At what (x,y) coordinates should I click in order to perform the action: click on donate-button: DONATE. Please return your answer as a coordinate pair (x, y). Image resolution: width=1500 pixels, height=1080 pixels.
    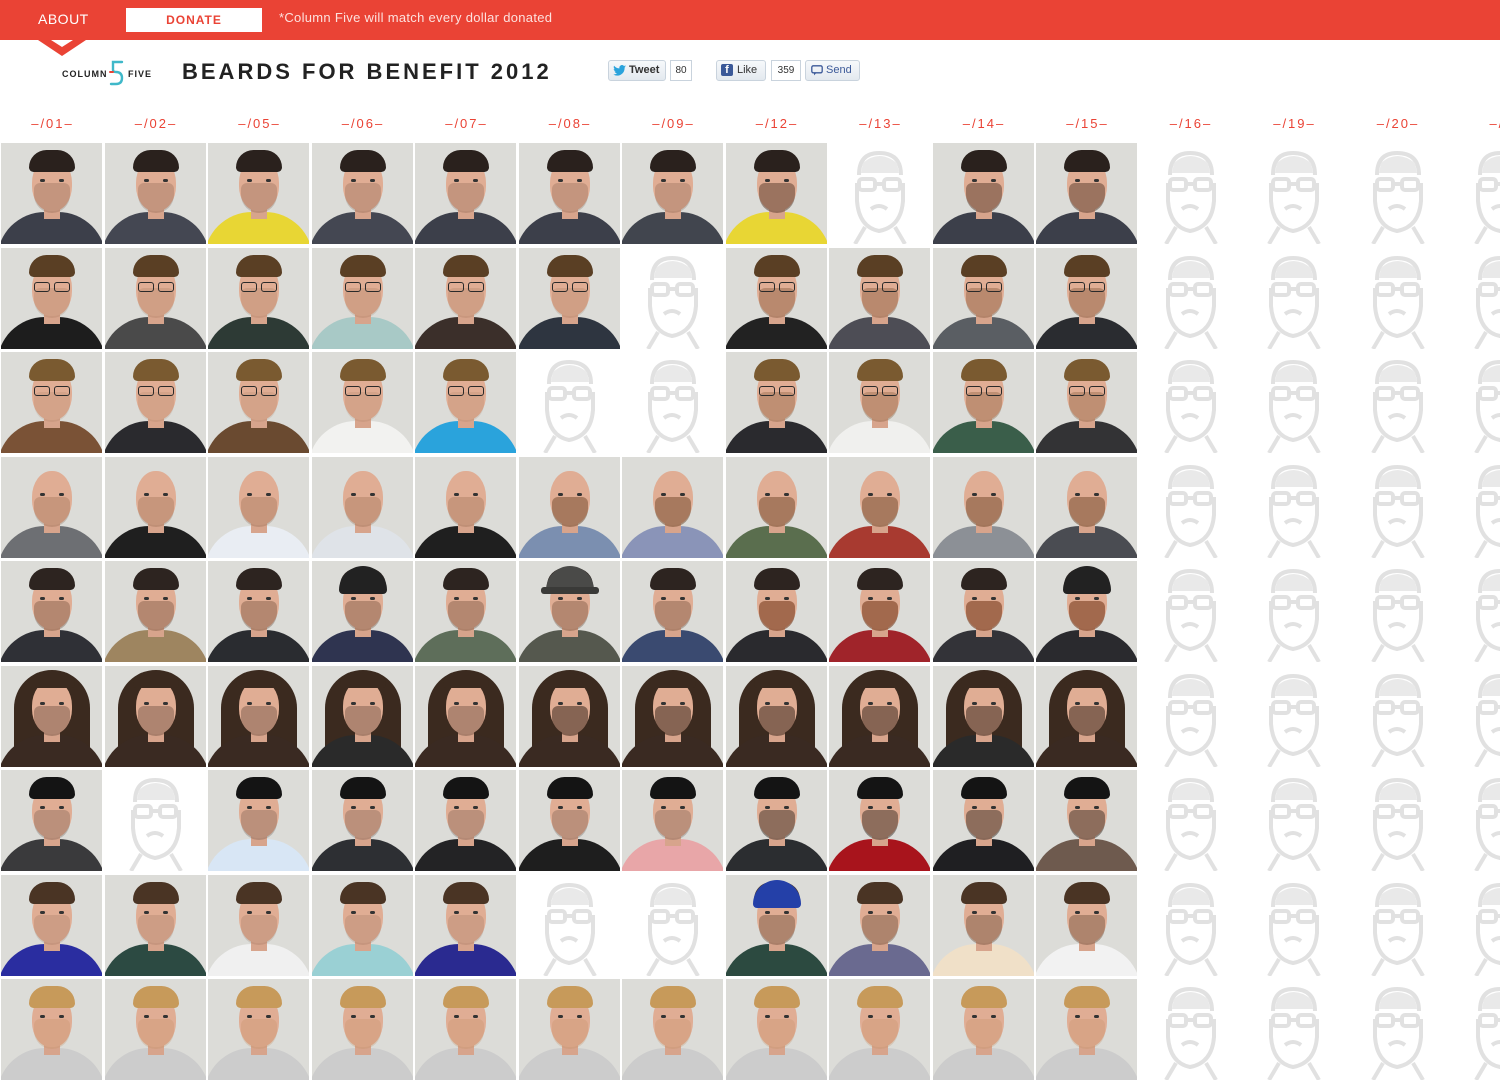
    Looking at the image, I should click on (194, 20).